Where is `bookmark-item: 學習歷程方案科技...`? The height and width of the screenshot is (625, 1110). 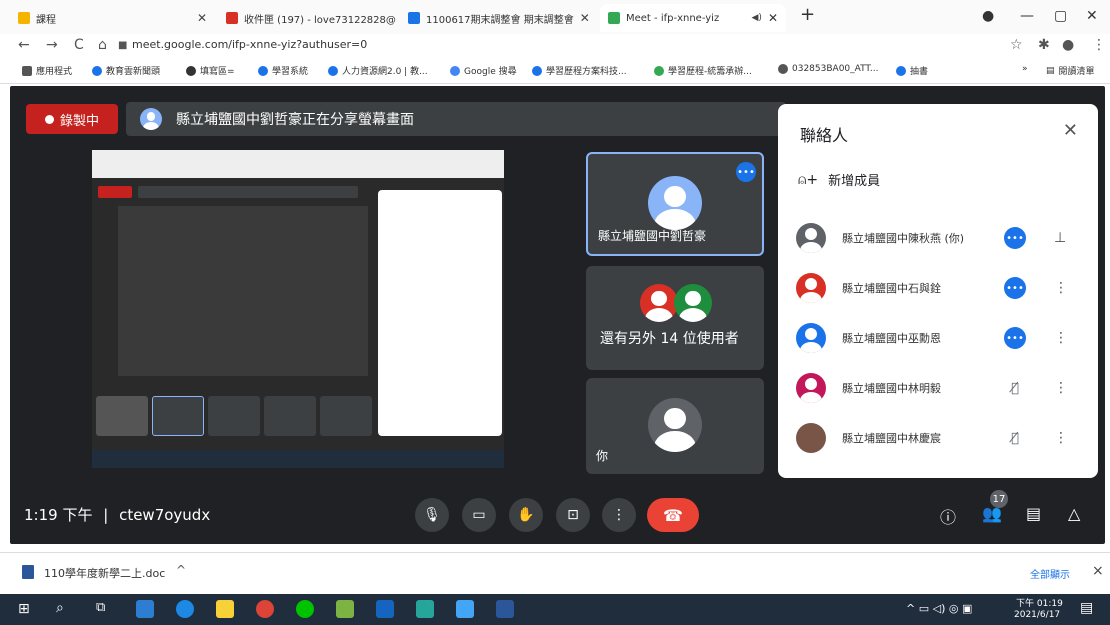
bookmark-item: 學習歷程方案科技... is located at coordinates (579, 70).